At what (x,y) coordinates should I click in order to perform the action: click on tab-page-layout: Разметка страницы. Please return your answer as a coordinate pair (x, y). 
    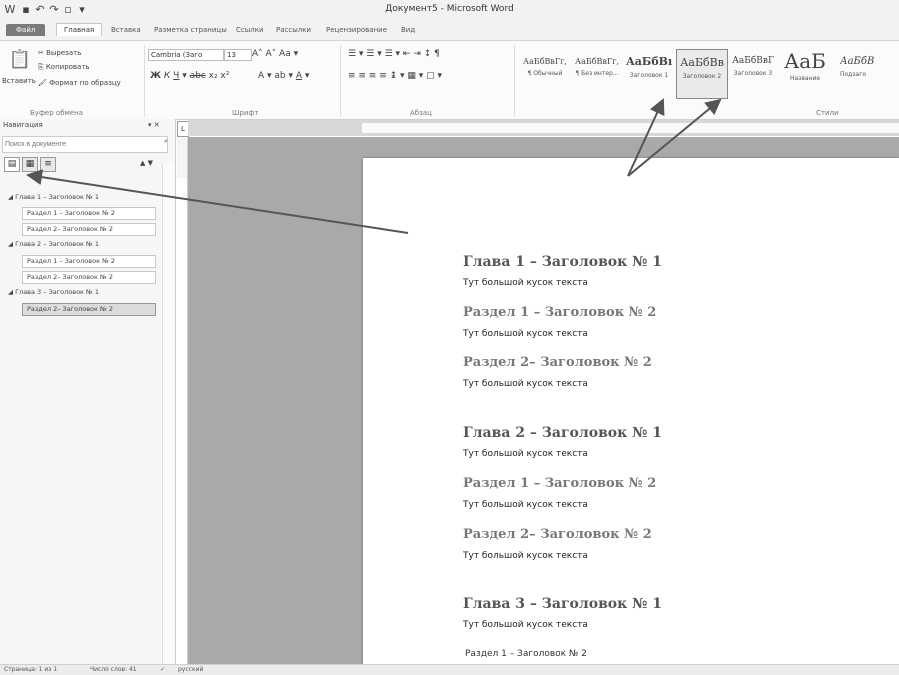
    Looking at the image, I should click on (190, 30).